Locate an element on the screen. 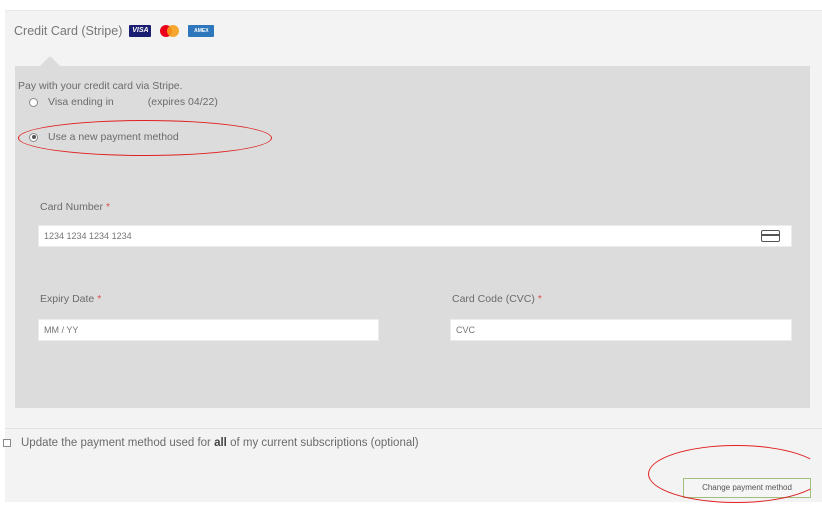 The width and height of the screenshot is (822, 505). change-payment-method-button: Change payment method is located at coordinates (747, 488).